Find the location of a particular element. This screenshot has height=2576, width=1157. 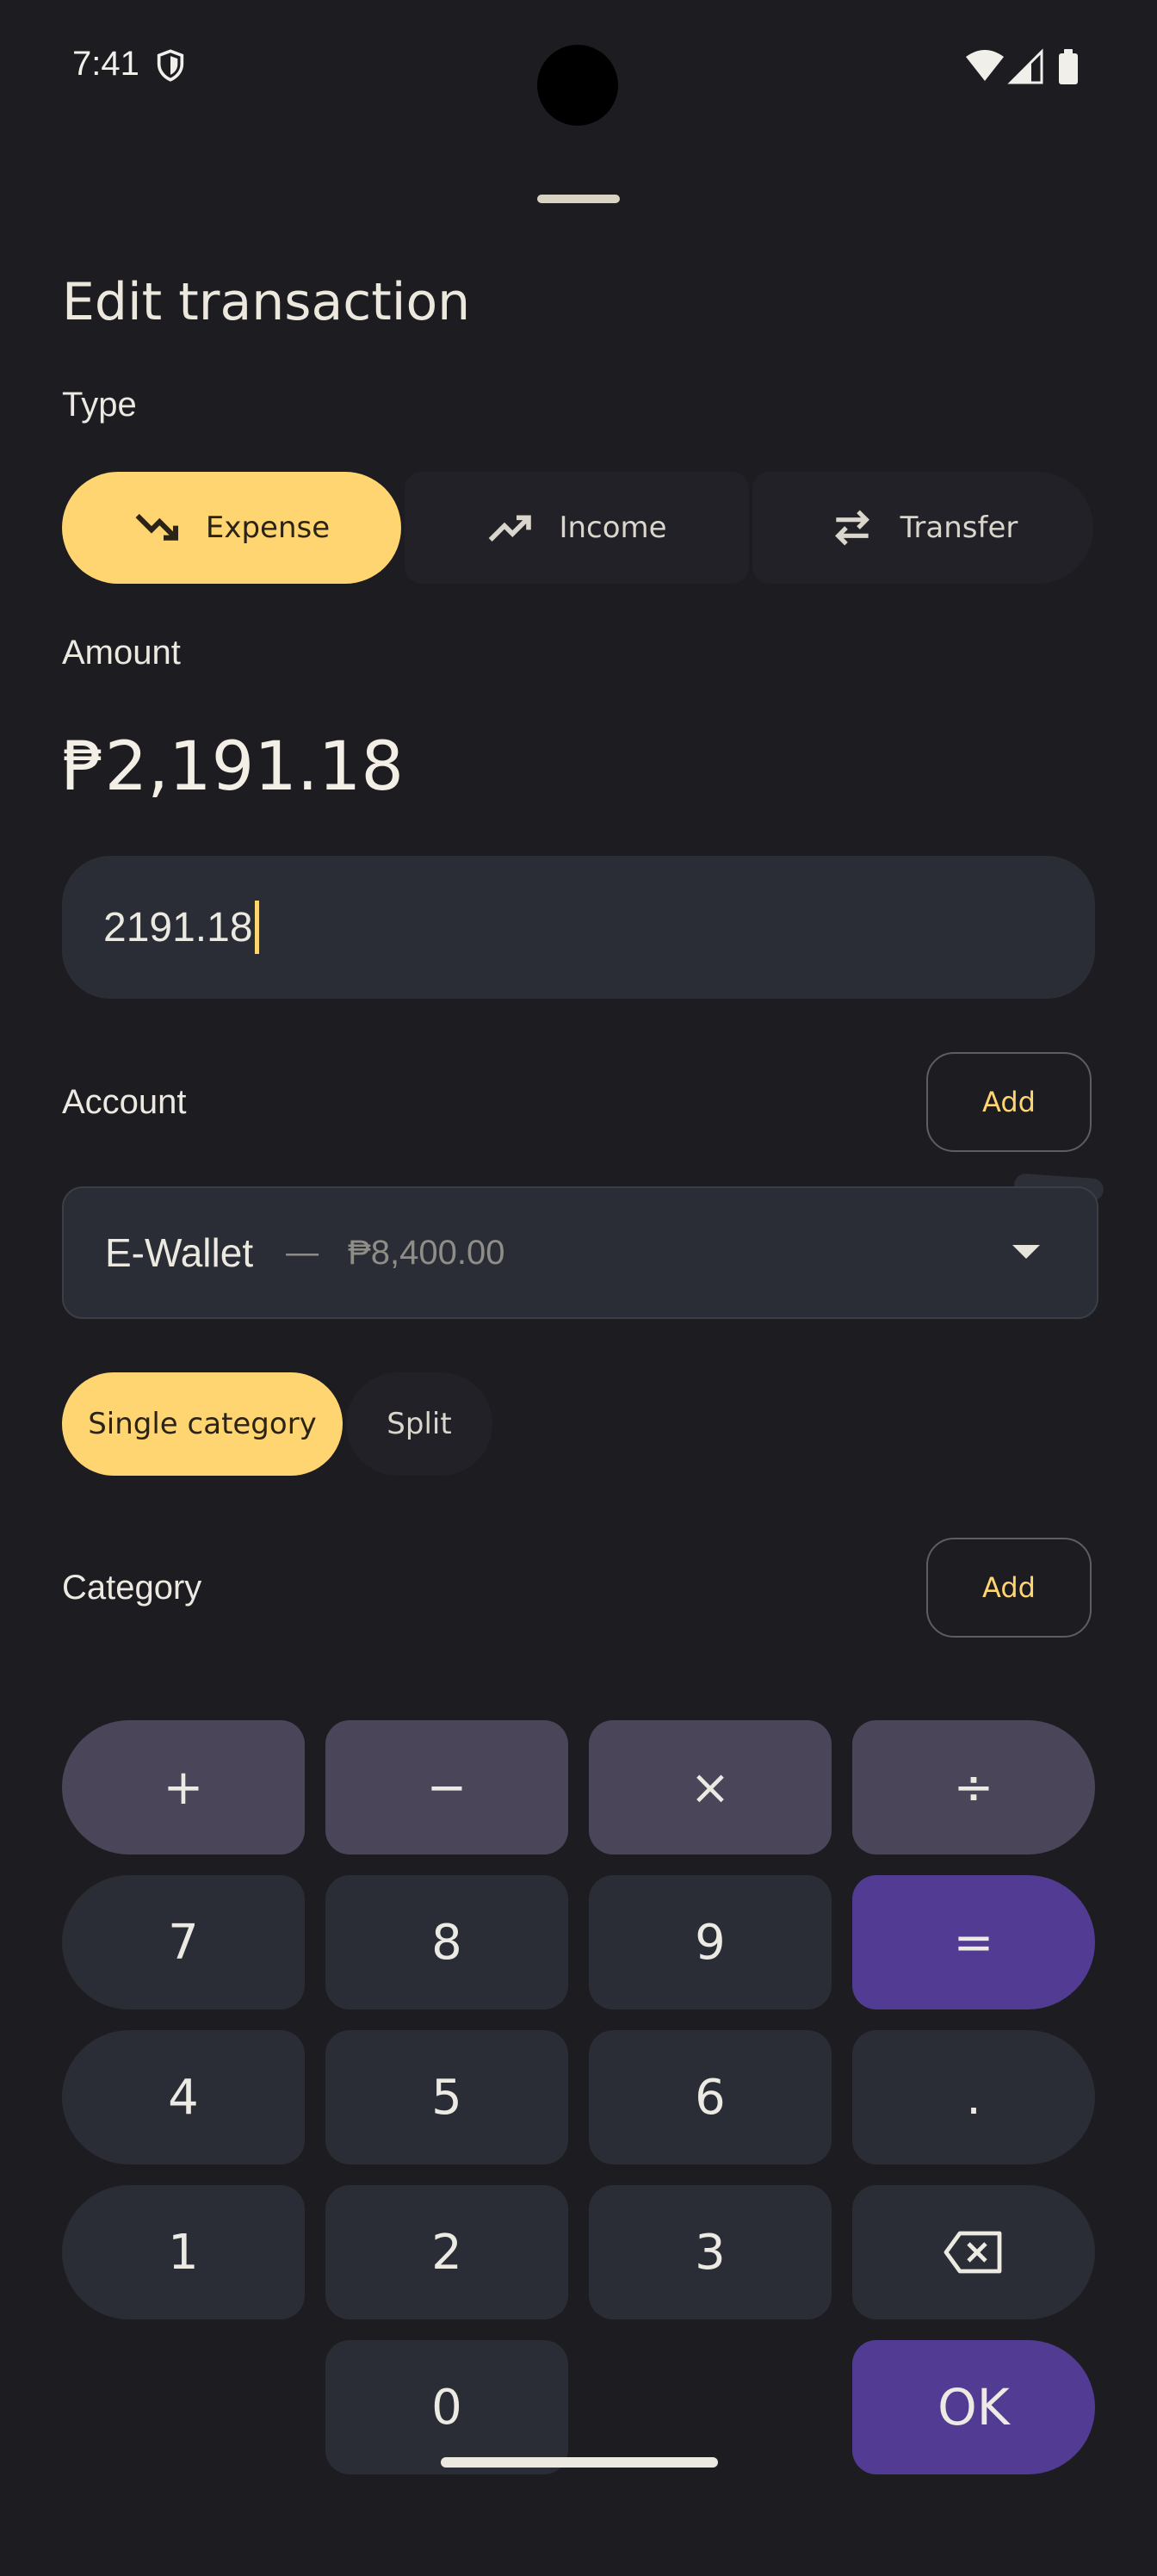

type-expense-button: Expense is located at coordinates (231, 528).